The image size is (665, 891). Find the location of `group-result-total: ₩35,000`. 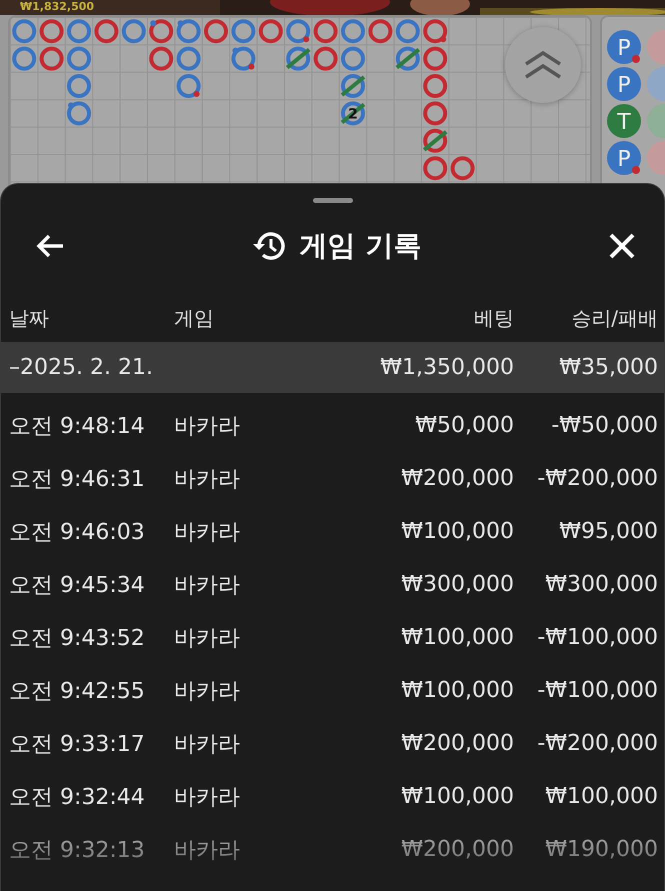

group-result-total: ₩35,000 is located at coordinates (608, 367).